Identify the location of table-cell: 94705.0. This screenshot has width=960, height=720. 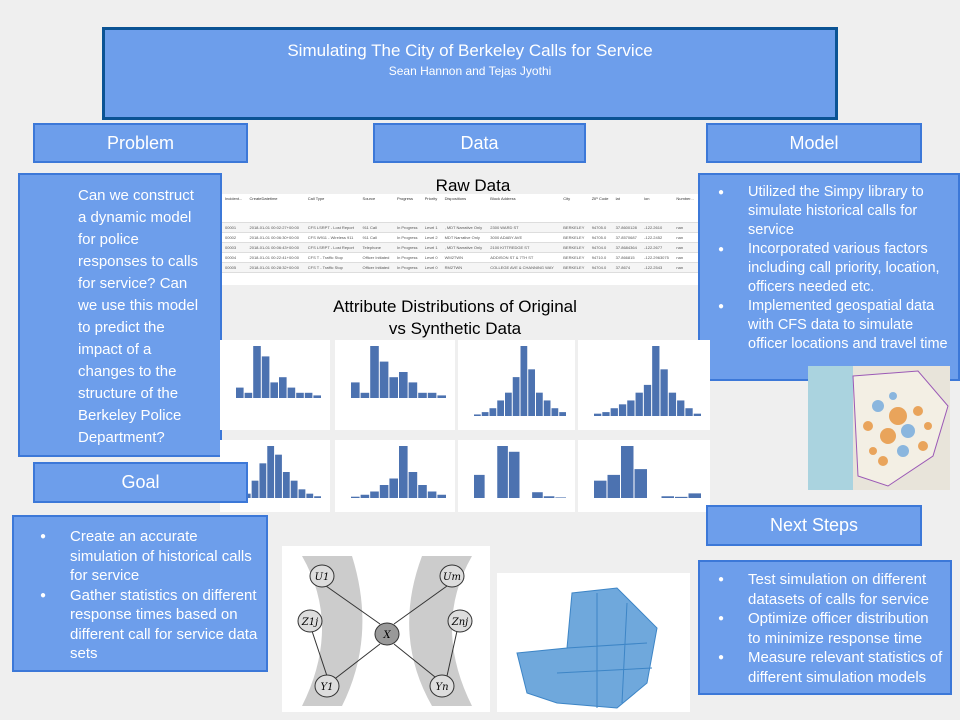
(600, 237).